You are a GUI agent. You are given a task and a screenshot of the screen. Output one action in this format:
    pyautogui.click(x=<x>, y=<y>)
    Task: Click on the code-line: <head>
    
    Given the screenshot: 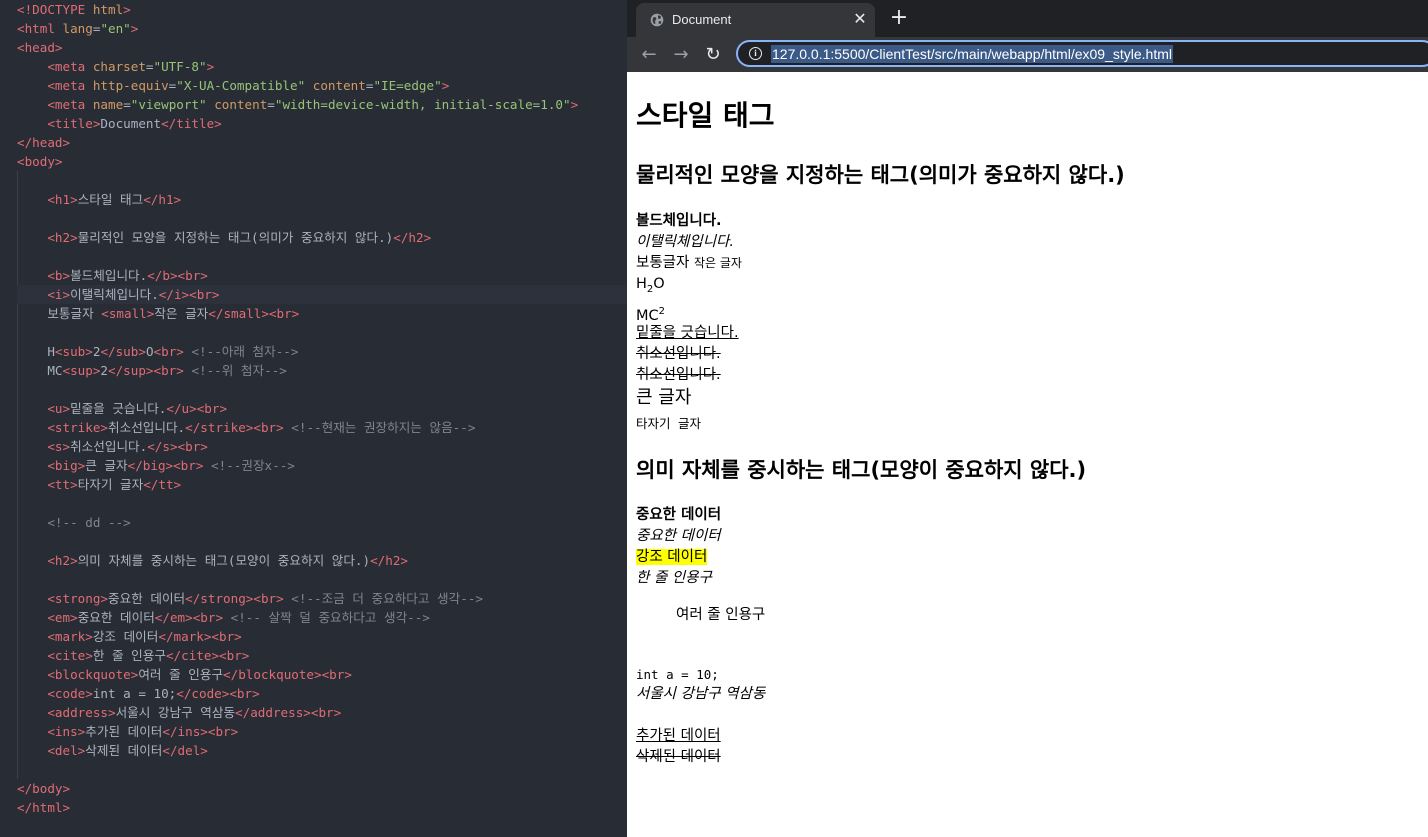 What is the action you would take?
    pyautogui.click(x=322, y=47)
    